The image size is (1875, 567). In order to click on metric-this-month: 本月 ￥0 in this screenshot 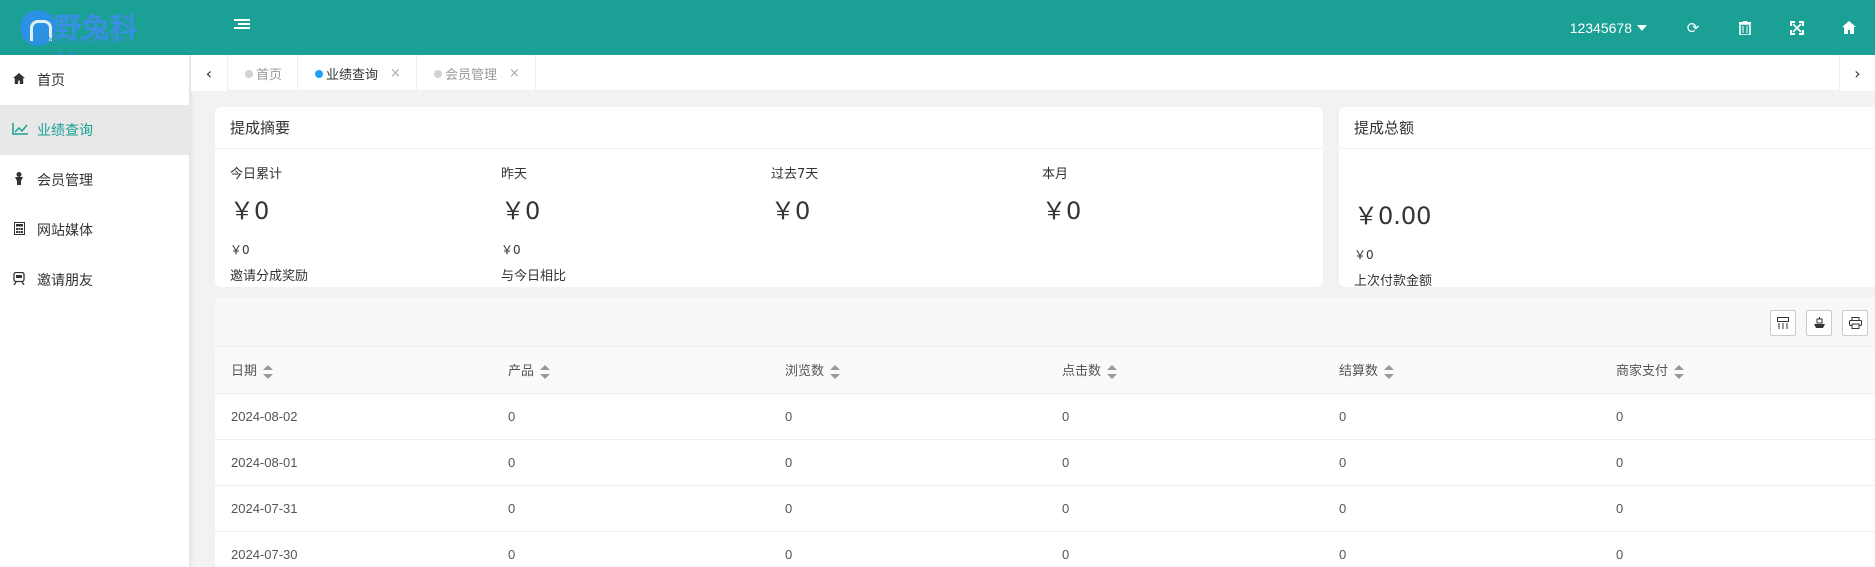, I will do `click(1061, 194)`.